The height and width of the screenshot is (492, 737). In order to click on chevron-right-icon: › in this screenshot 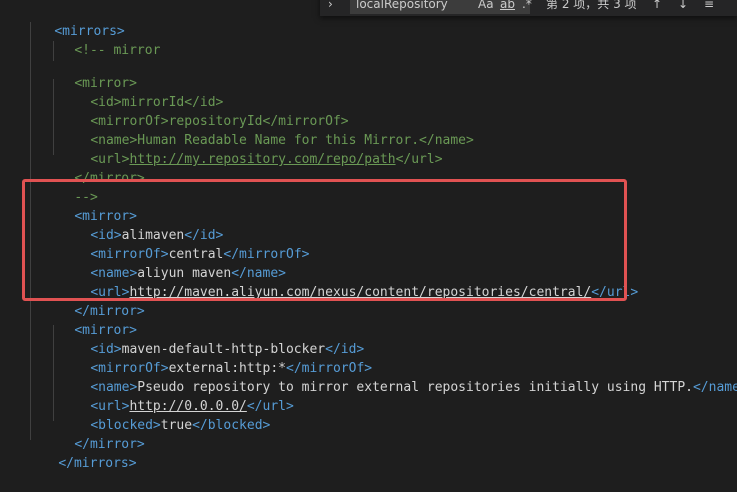, I will do `click(330, 7)`.